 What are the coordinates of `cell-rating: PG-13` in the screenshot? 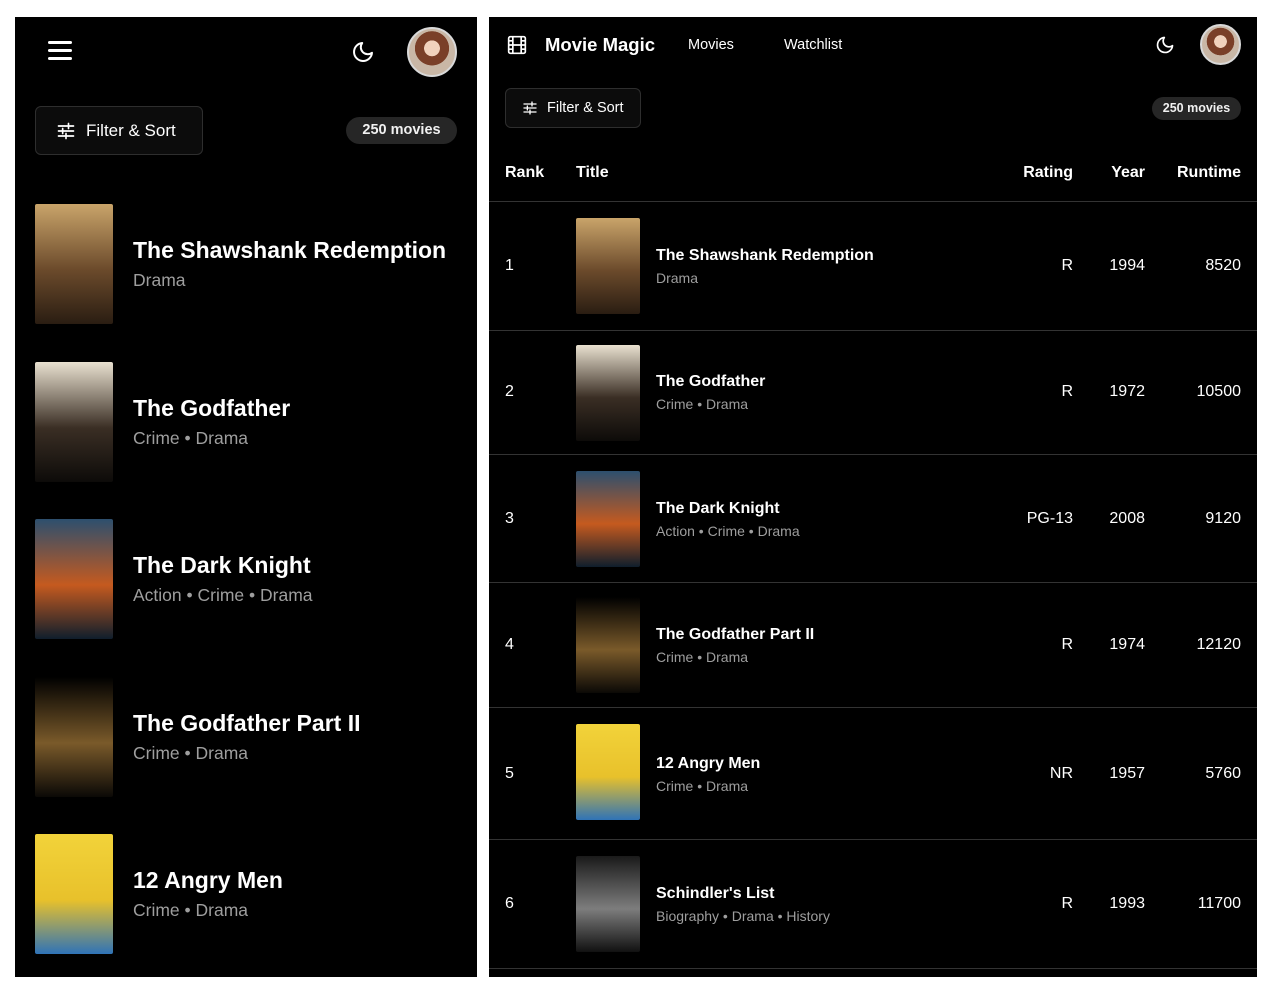 It's located at (1049, 518).